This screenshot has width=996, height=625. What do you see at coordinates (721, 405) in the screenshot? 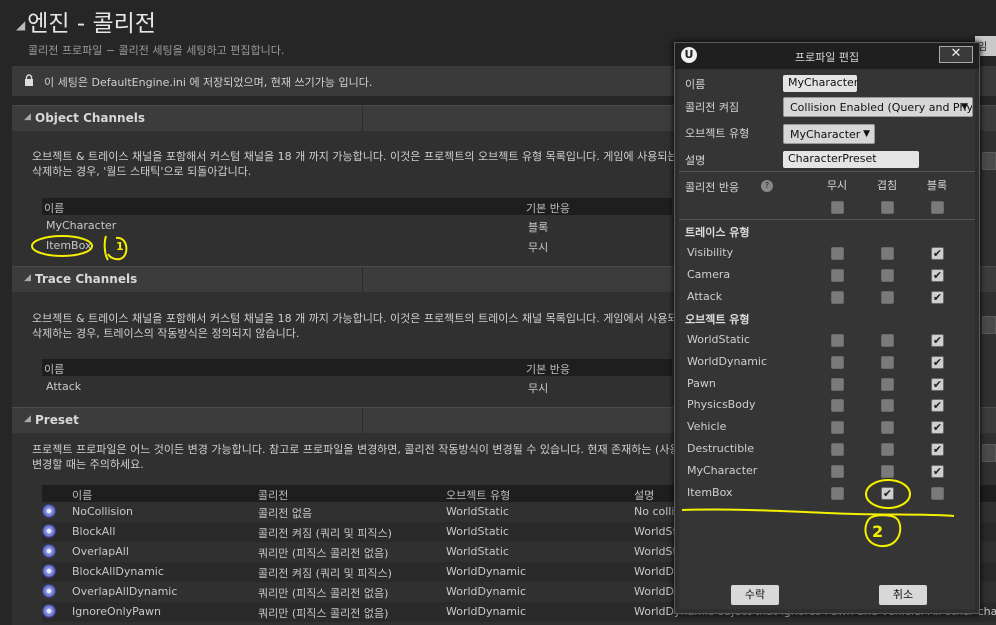
I see `object-row-label: PhysicsBody` at bounding box center [721, 405].